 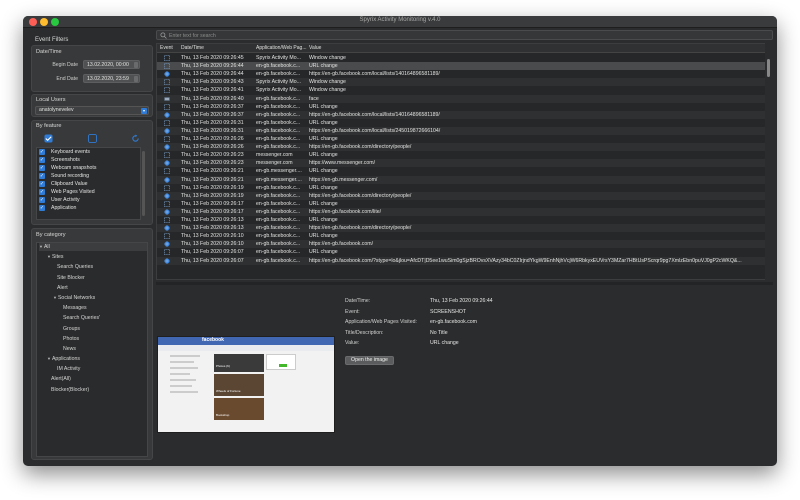 What do you see at coordinates (92, 138) in the screenshot?
I see `uncheck-all-icon` at bounding box center [92, 138].